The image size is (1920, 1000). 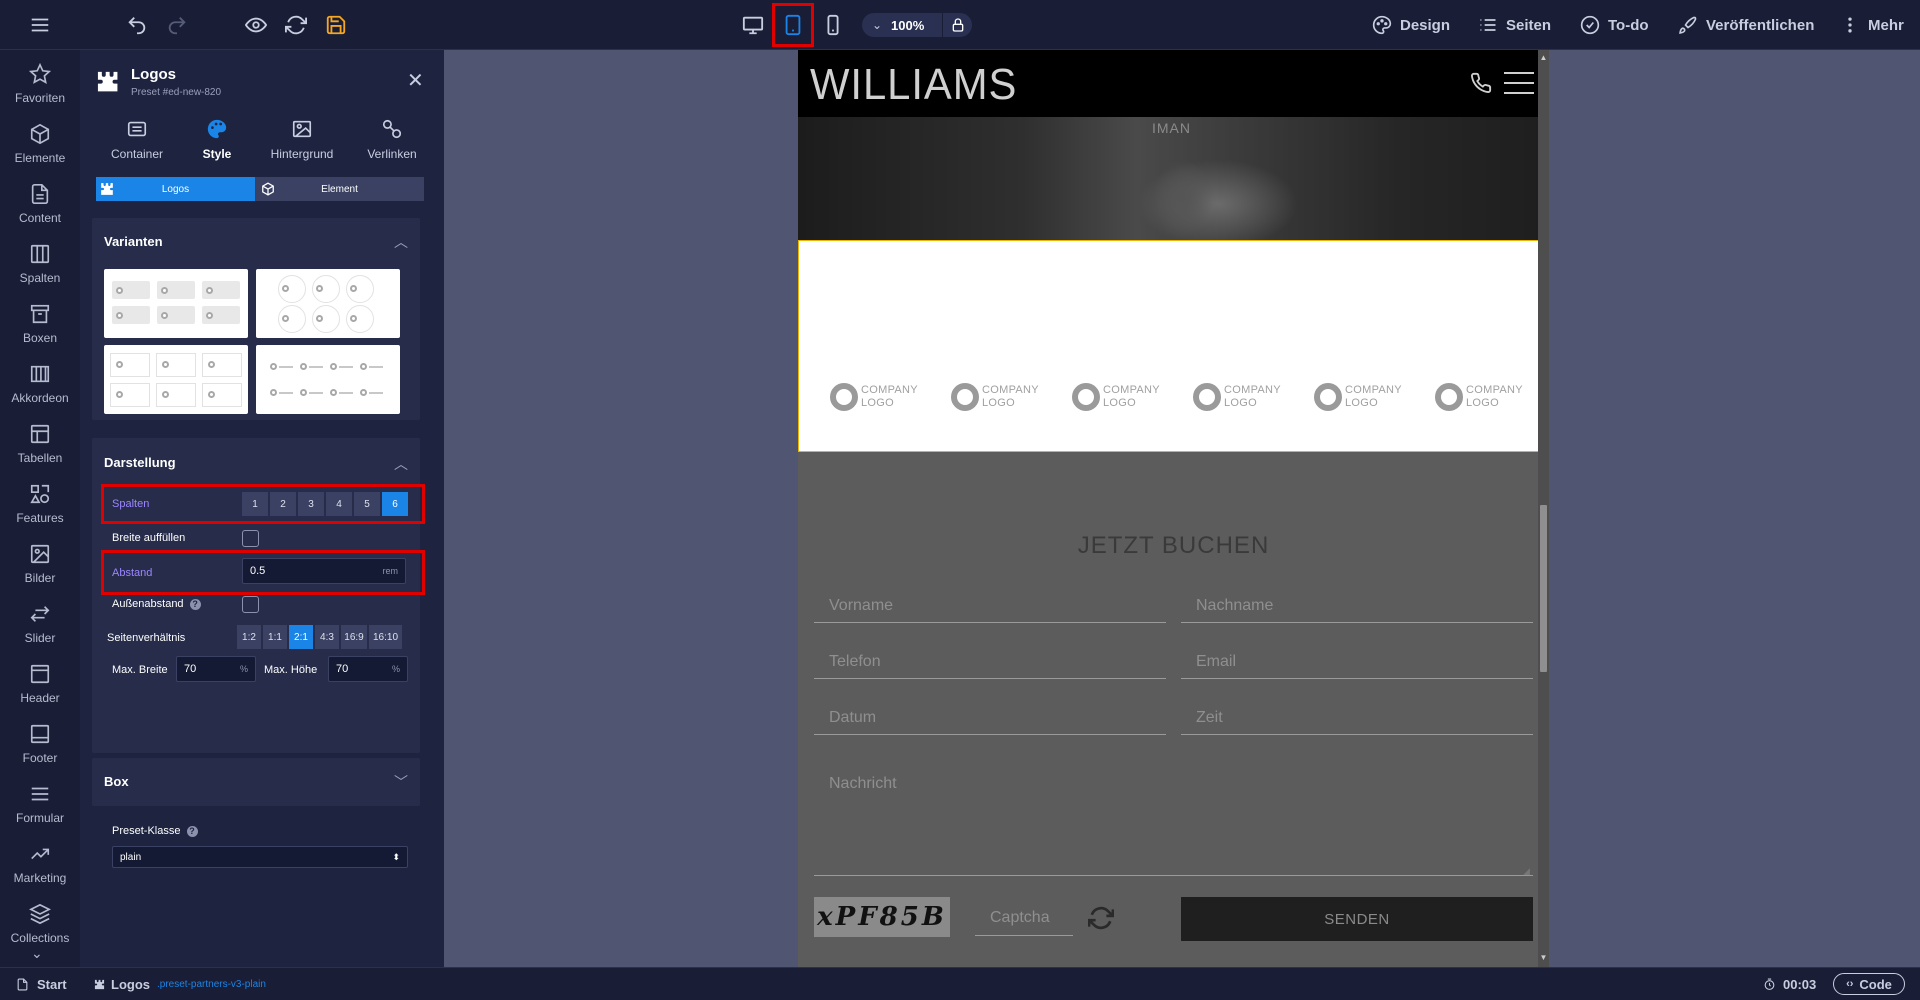 I want to click on spacing-input: 0.5 rem, so click(x=324, y=571).